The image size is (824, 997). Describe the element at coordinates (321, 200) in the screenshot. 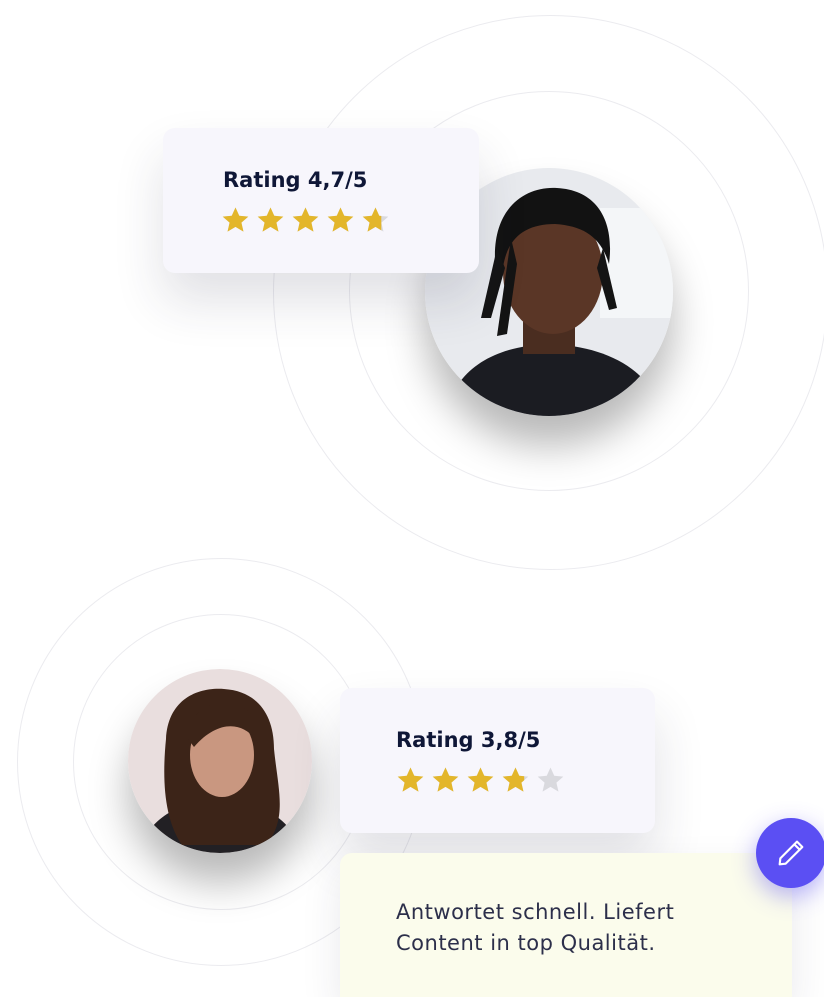

I see `rating-card-1: Rating 4,7/5` at that location.